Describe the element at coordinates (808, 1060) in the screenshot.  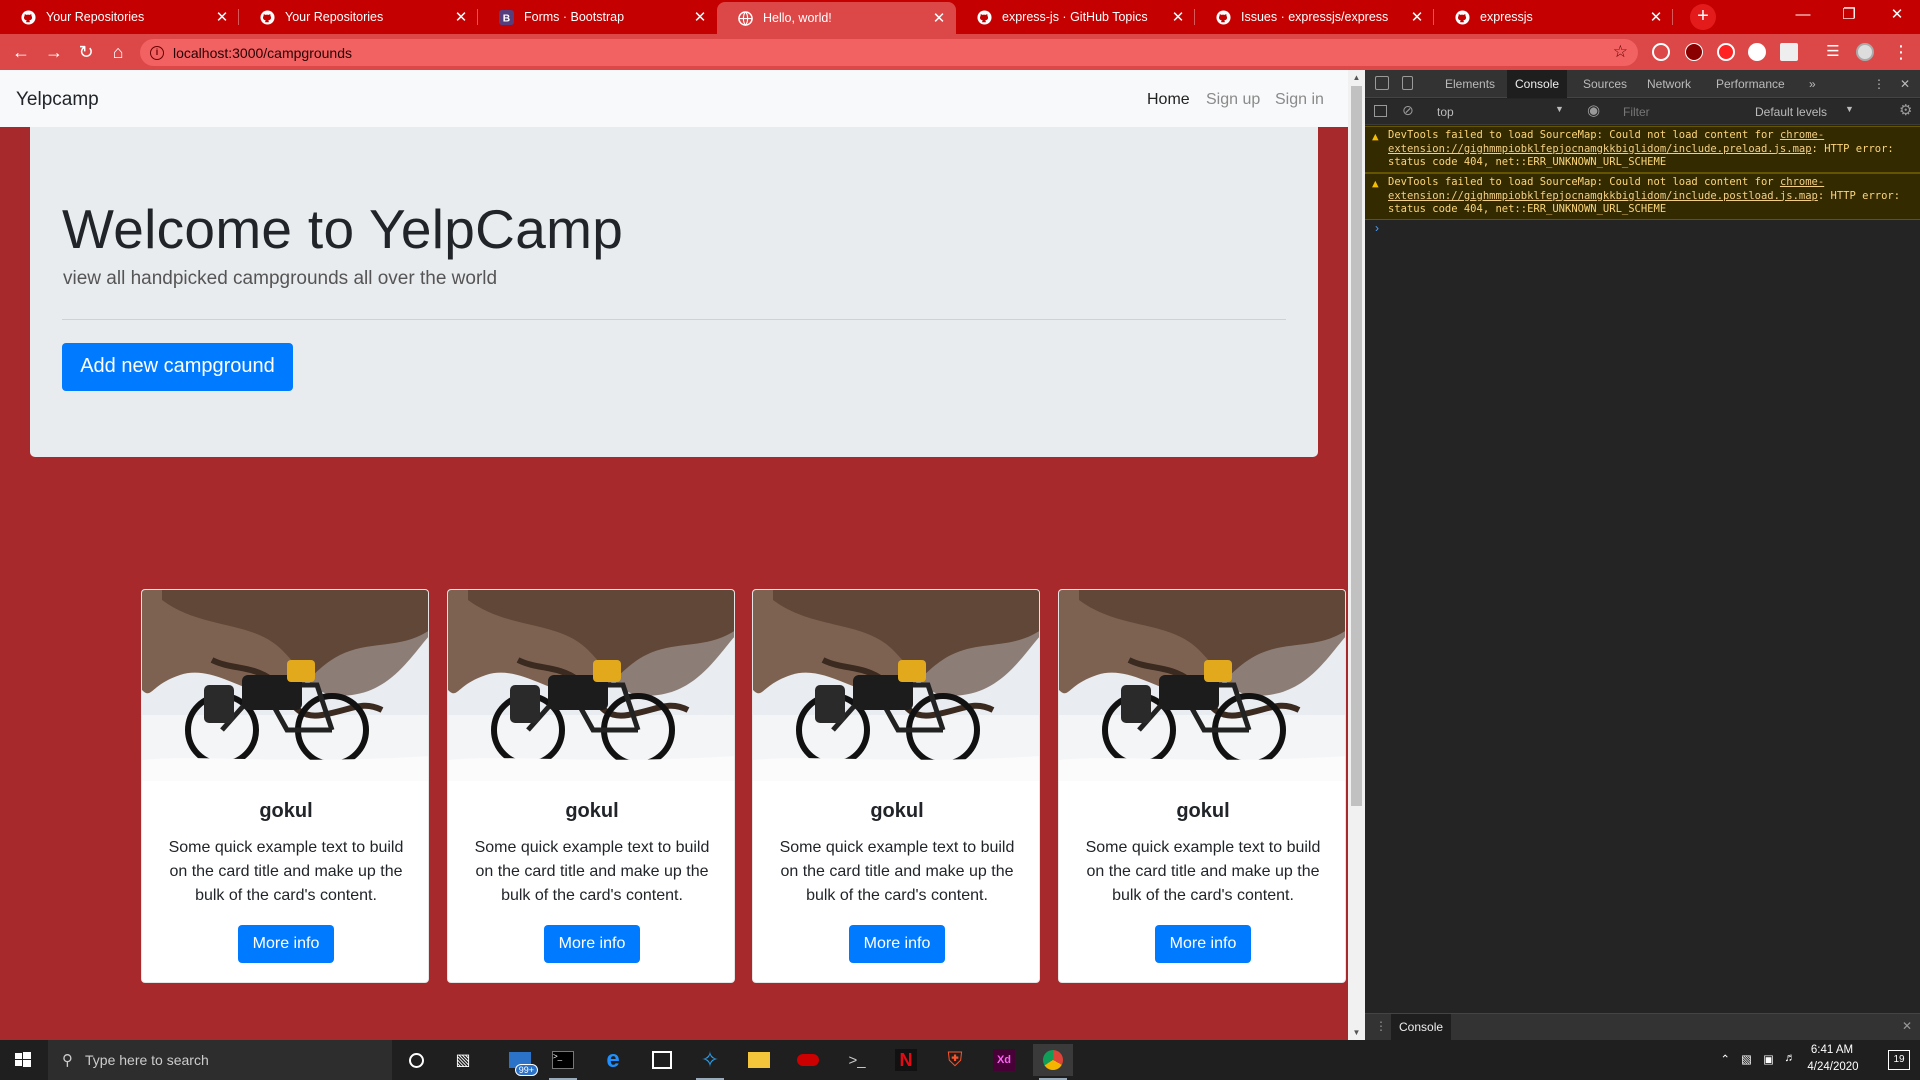
I see `game-app-icon` at that location.